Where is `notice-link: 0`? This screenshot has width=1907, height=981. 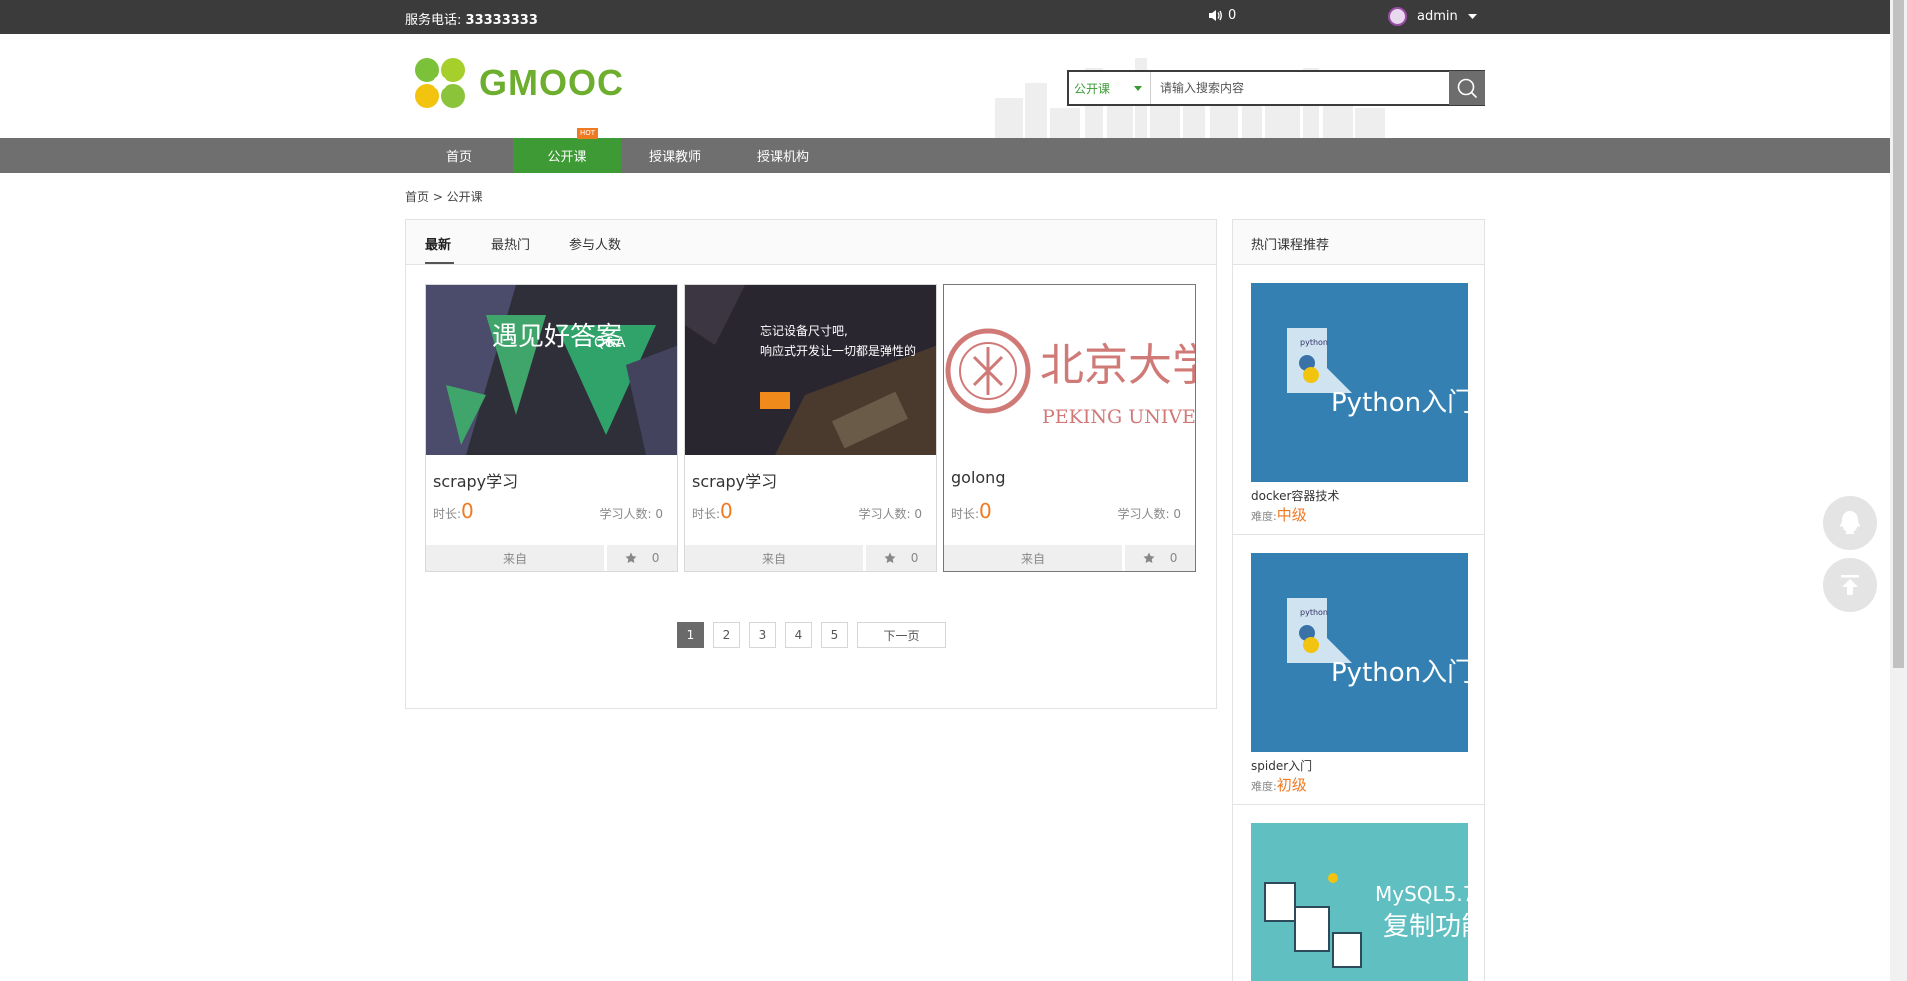
notice-link: 0 is located at coordinates (1222, 15).